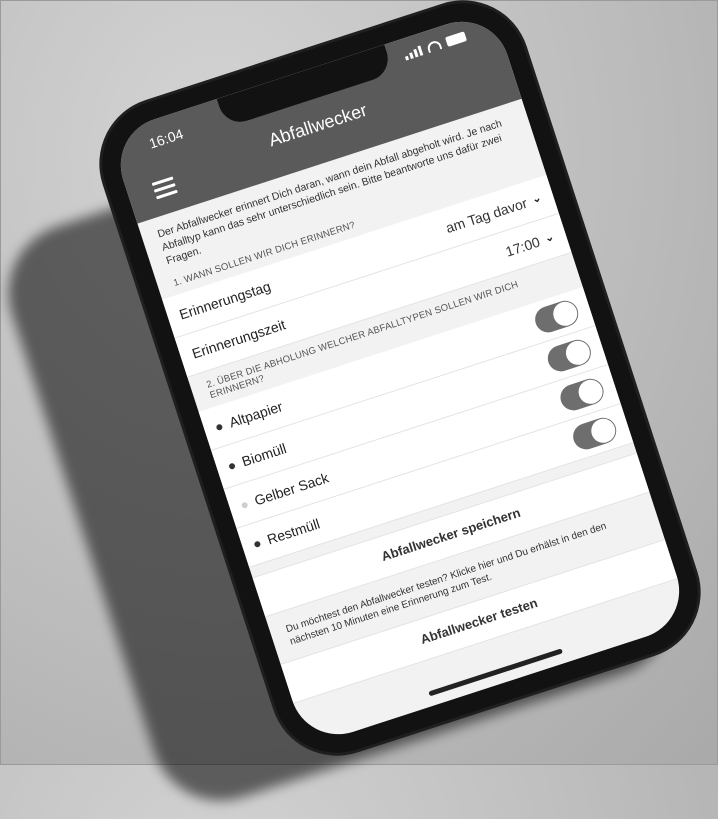  Describe the element at coordinates (255, 414) in the screenshot. I see `waste-type-label: Altpapier` at that location.